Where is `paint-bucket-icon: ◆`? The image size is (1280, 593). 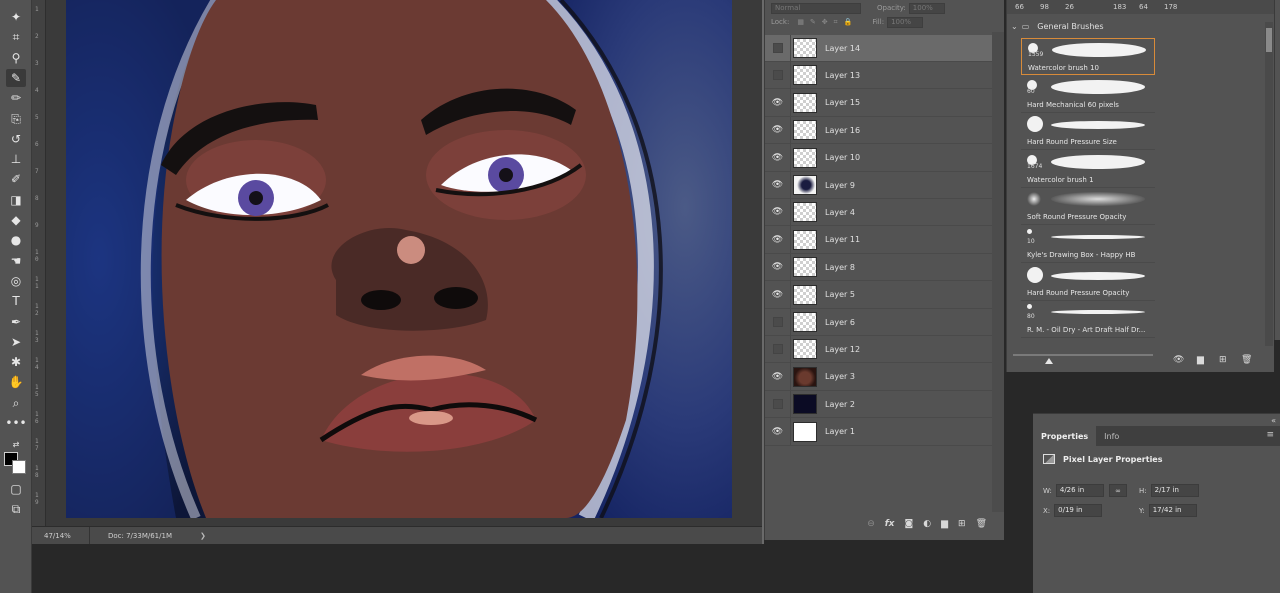
paint-bucket-icon: ◆ is located at coordinates (16, 220).